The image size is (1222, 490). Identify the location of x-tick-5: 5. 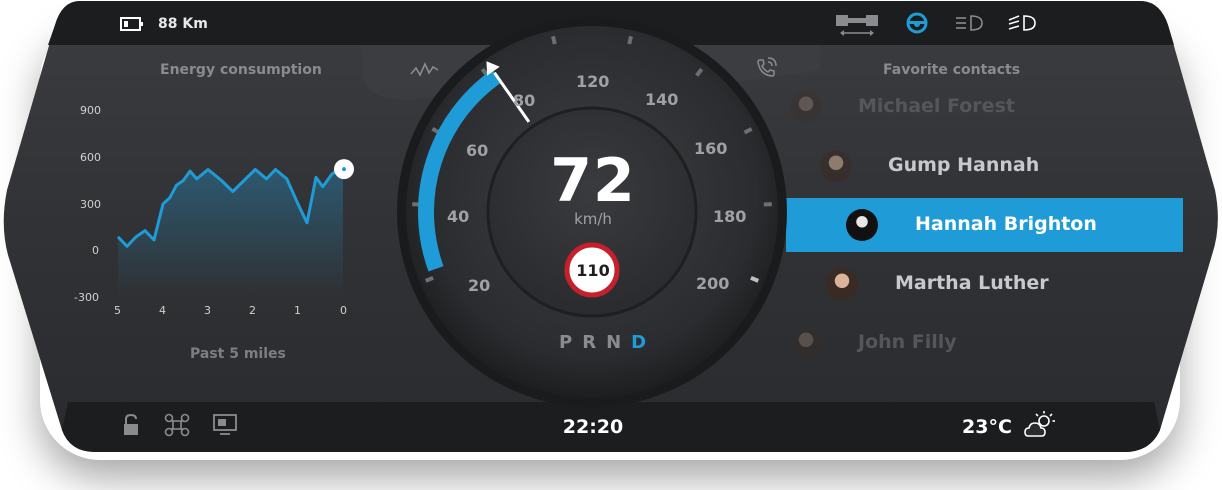
(117, 310).